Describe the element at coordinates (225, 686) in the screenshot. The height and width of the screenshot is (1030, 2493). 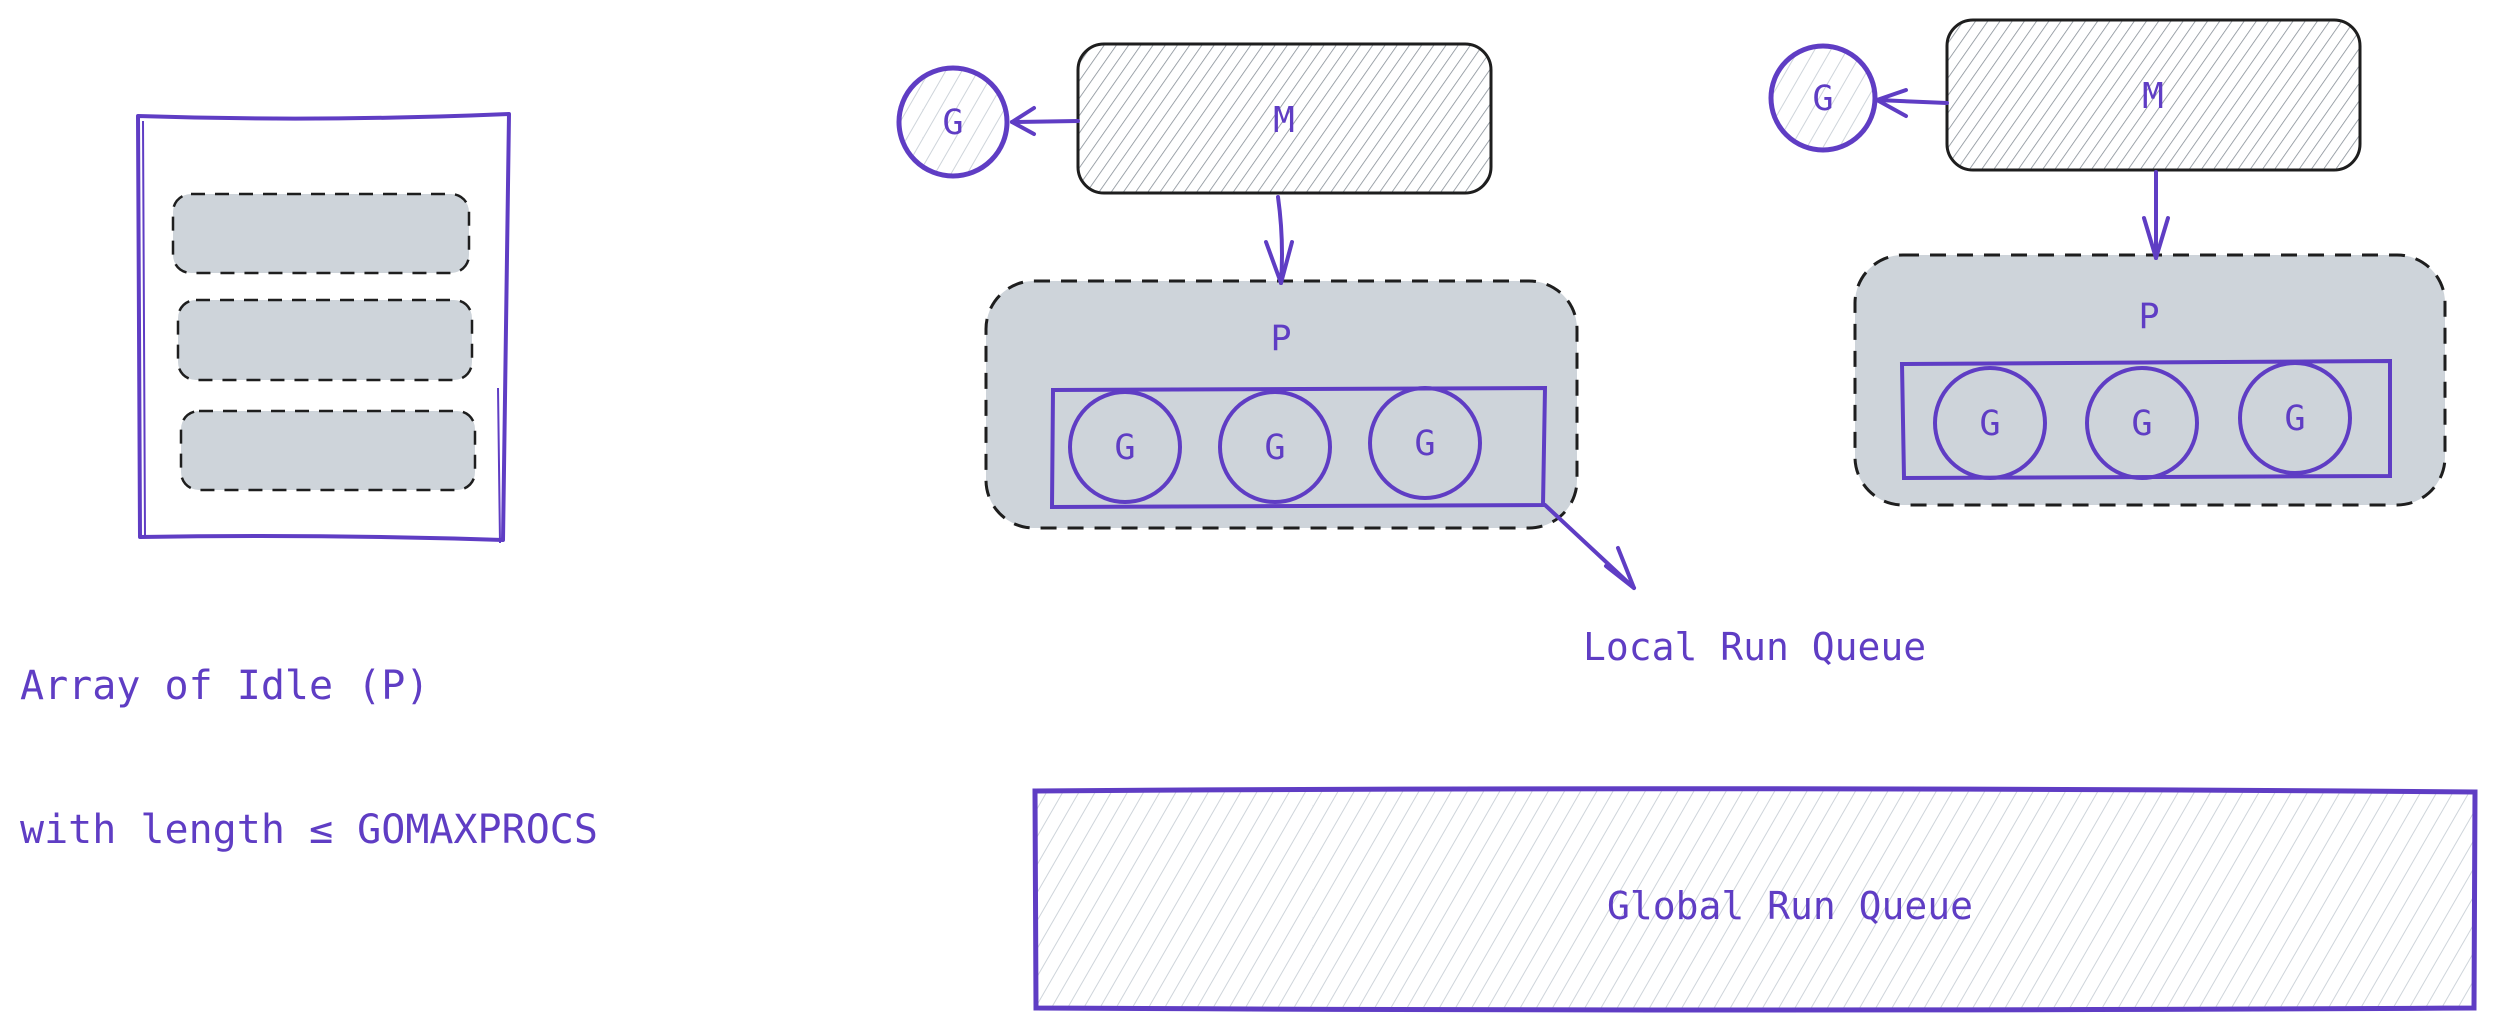
I see `idle-array-caption-line1: Array of Idle (P)` at that location.